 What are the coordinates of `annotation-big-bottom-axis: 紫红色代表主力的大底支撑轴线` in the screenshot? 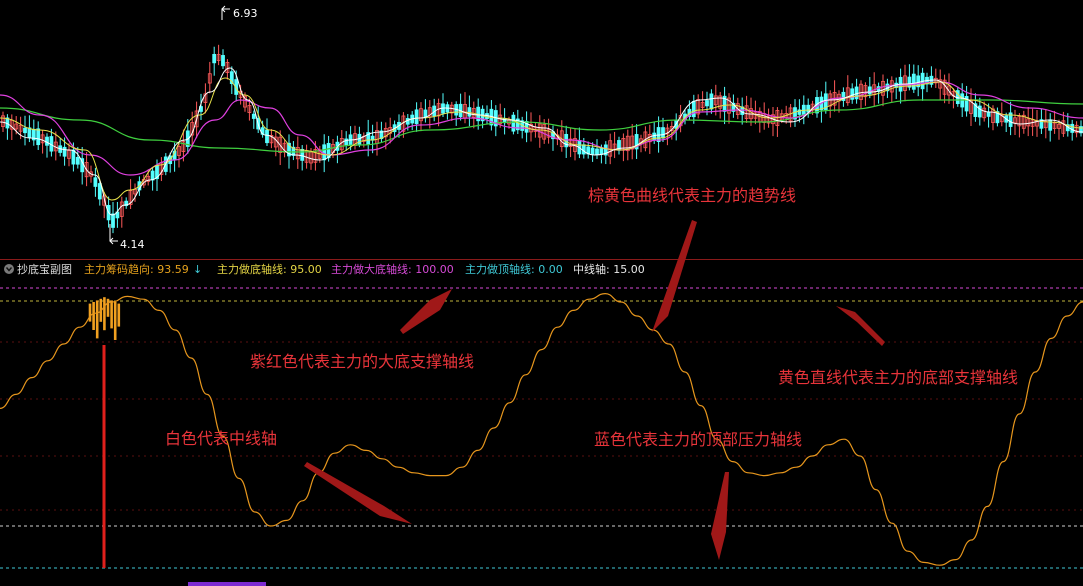 It's located at (362, 361).